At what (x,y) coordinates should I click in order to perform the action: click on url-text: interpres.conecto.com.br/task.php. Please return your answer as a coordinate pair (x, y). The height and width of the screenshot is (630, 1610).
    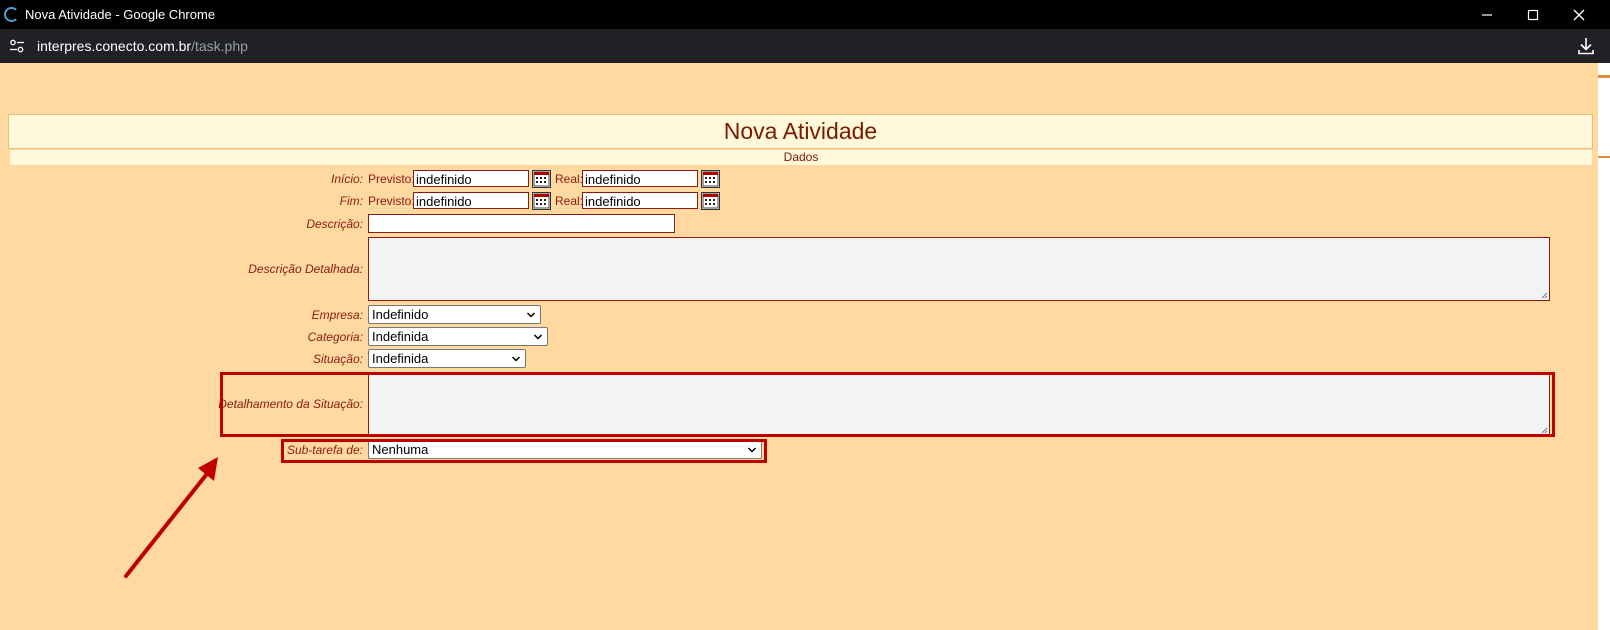
    Looking at the image, I should click on (142, 46).